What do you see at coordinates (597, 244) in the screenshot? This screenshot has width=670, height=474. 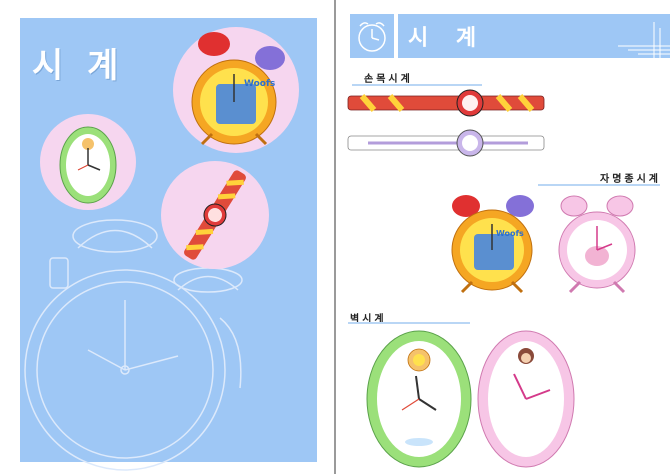 I see `pink-alarm-clock-illustration` at bounding box center [597, 244].